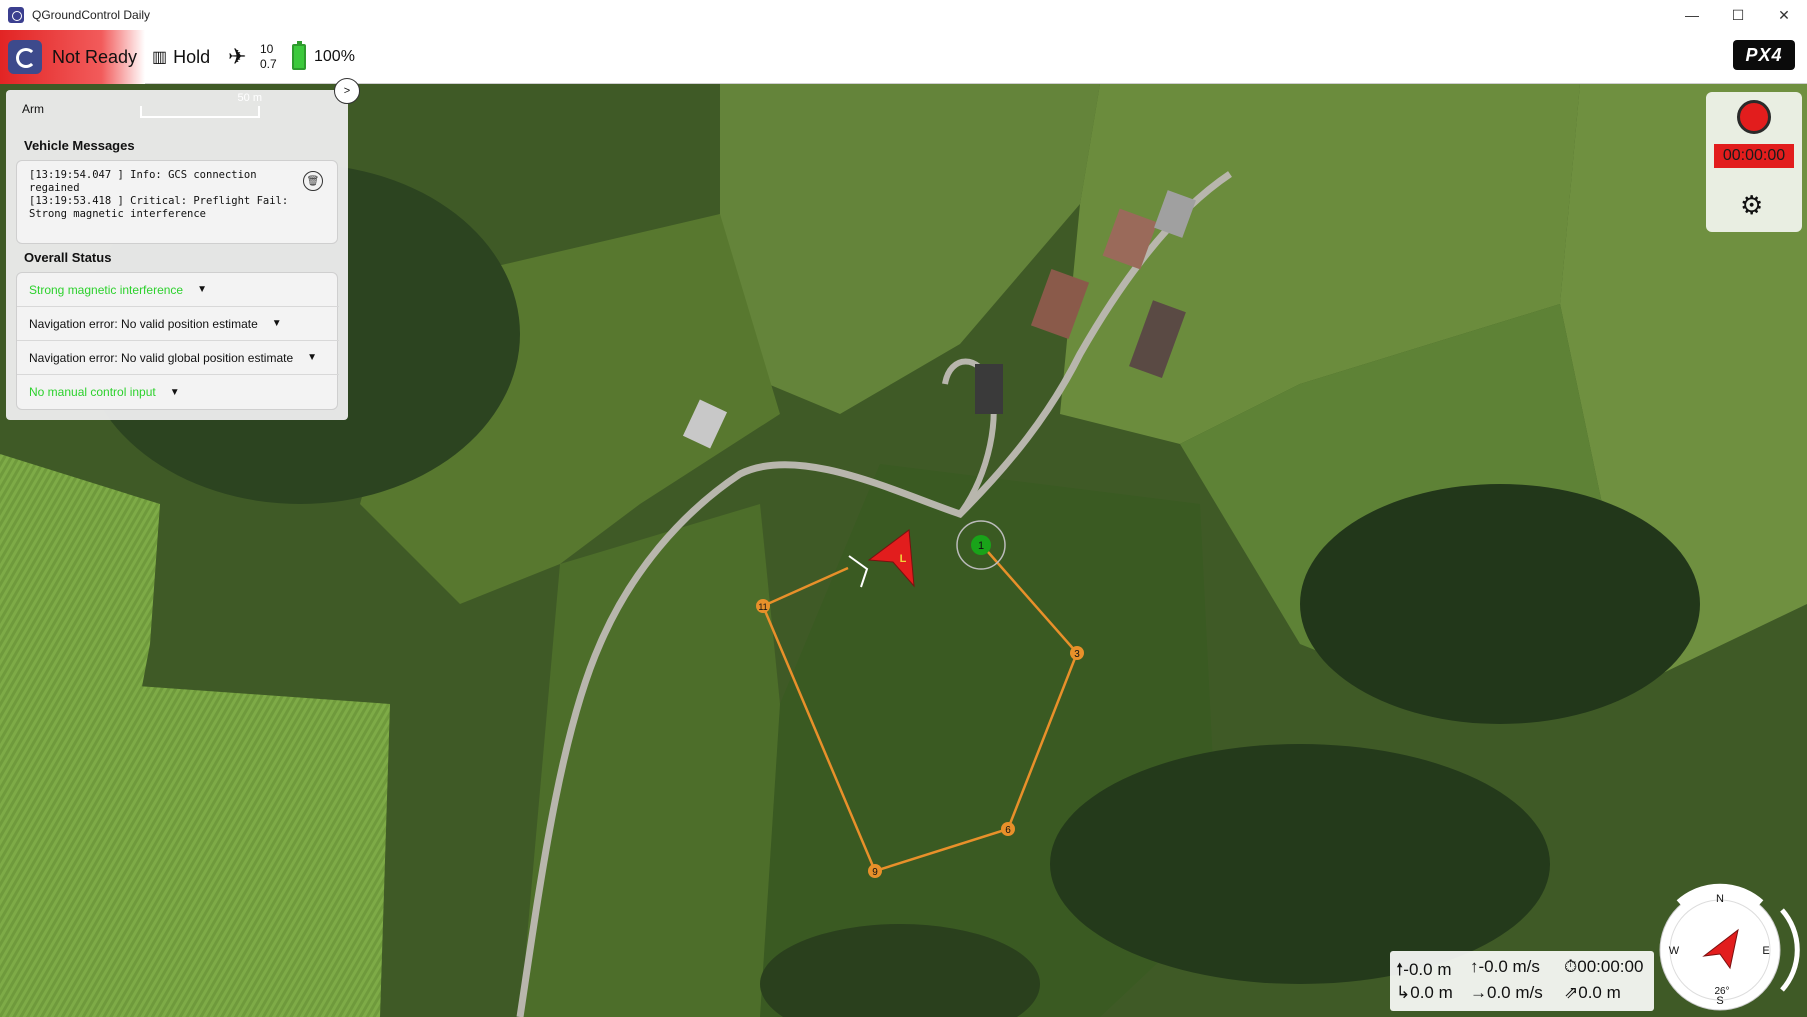 The image size is (1807, 1017). I want to click on trash-icon: 🗑, so click(313, 181).